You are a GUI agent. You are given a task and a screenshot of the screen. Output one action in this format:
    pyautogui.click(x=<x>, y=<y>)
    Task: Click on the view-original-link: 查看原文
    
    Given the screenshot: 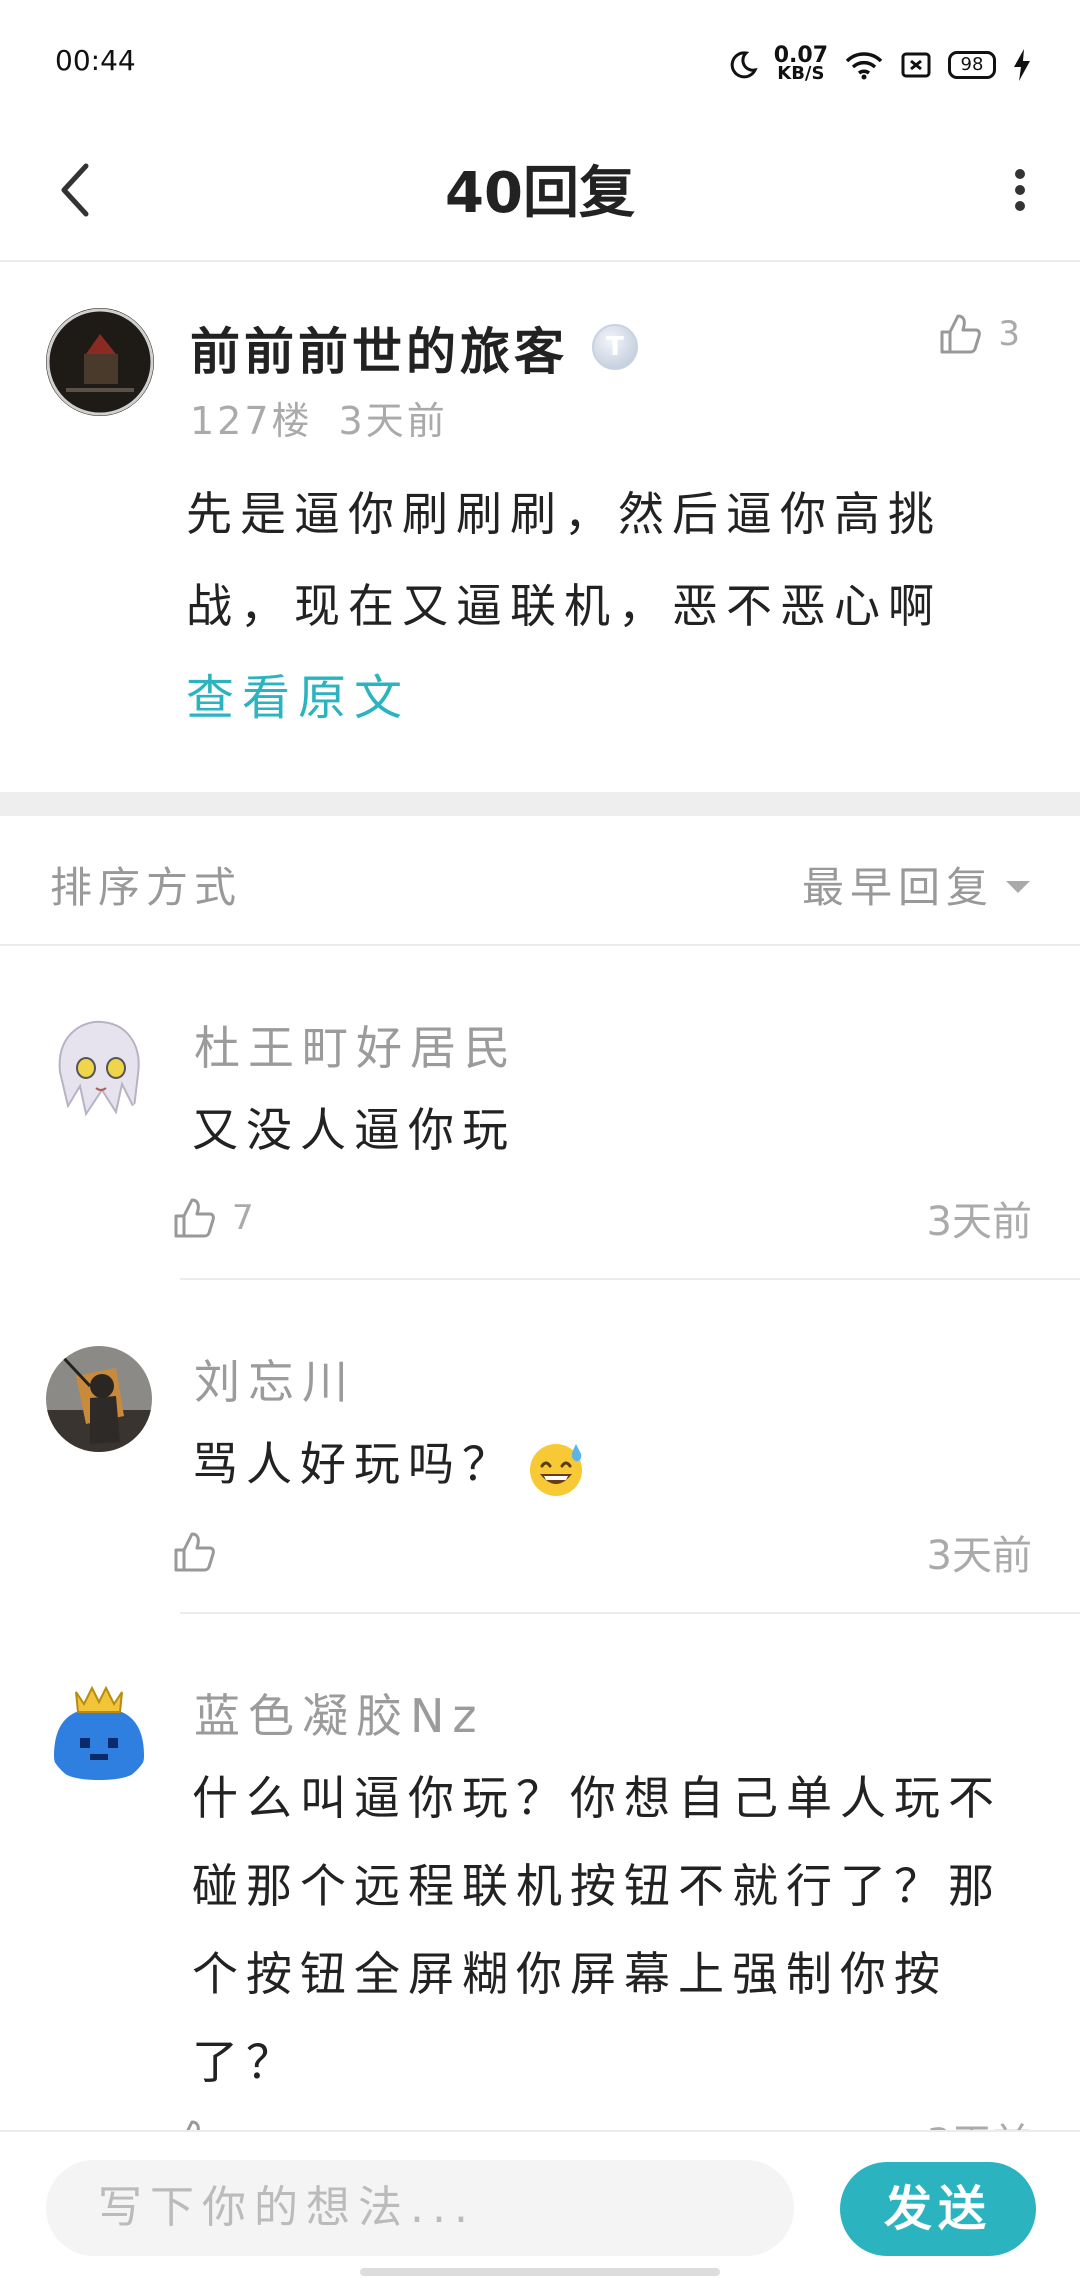 What is the action you would take?
    pyautogui.click(x=298, y=693)
    